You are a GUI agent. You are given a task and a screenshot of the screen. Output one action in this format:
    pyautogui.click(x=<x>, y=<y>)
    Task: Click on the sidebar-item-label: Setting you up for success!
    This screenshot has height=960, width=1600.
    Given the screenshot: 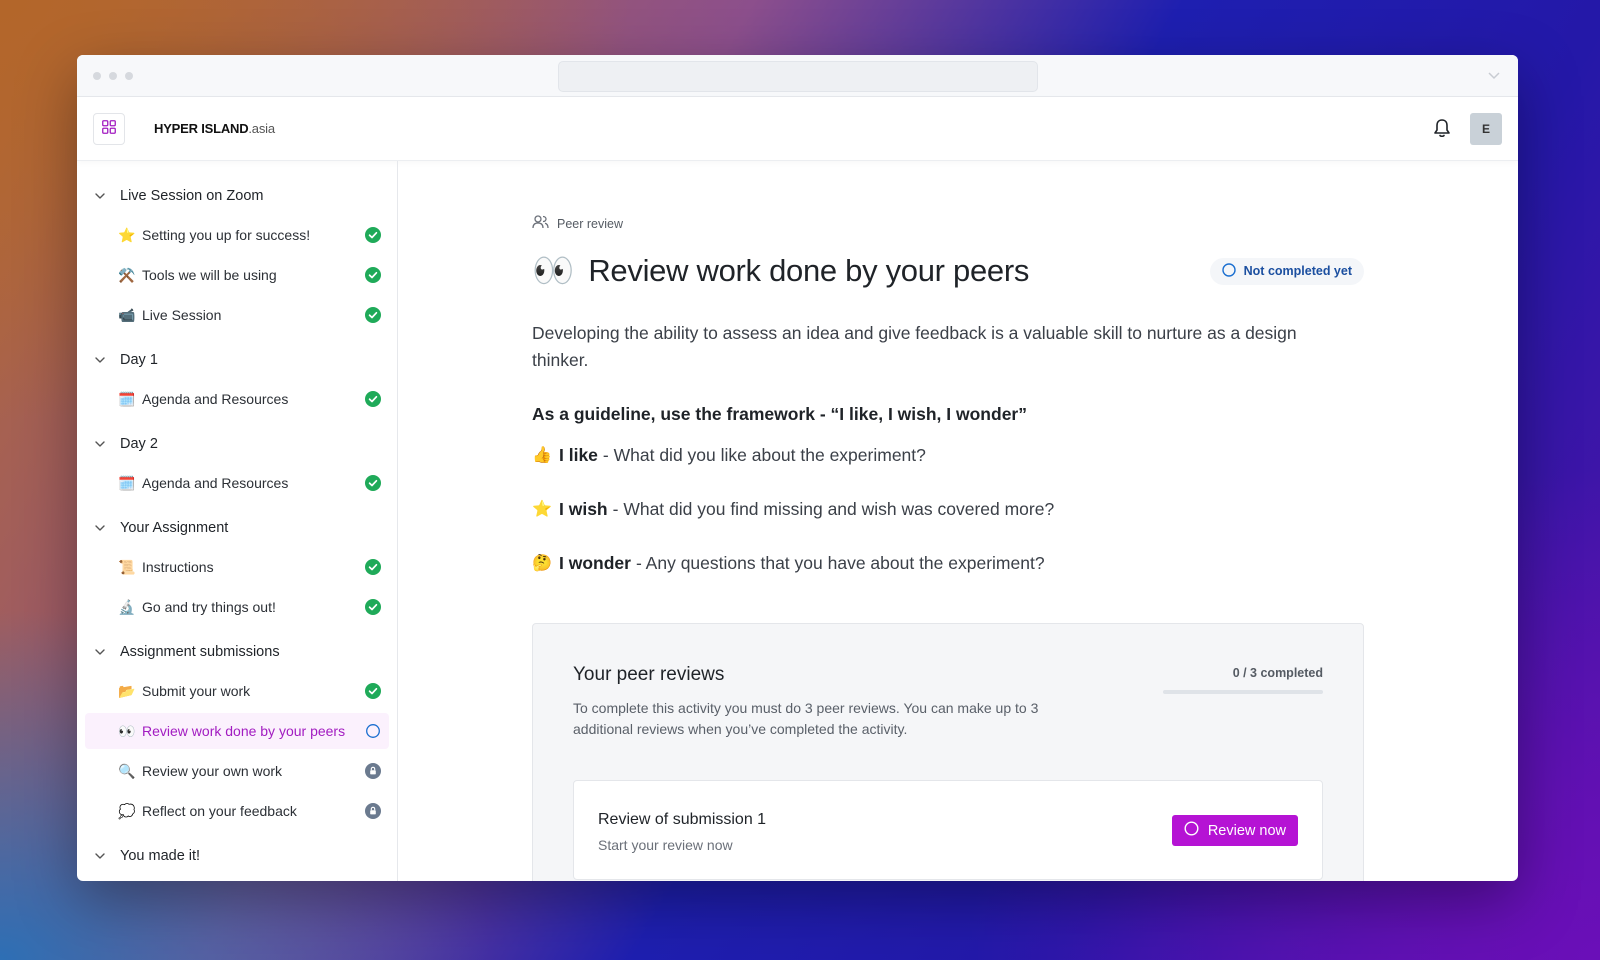 What is the action you would take?
    pyautogui.click(x=226, y=235)
    